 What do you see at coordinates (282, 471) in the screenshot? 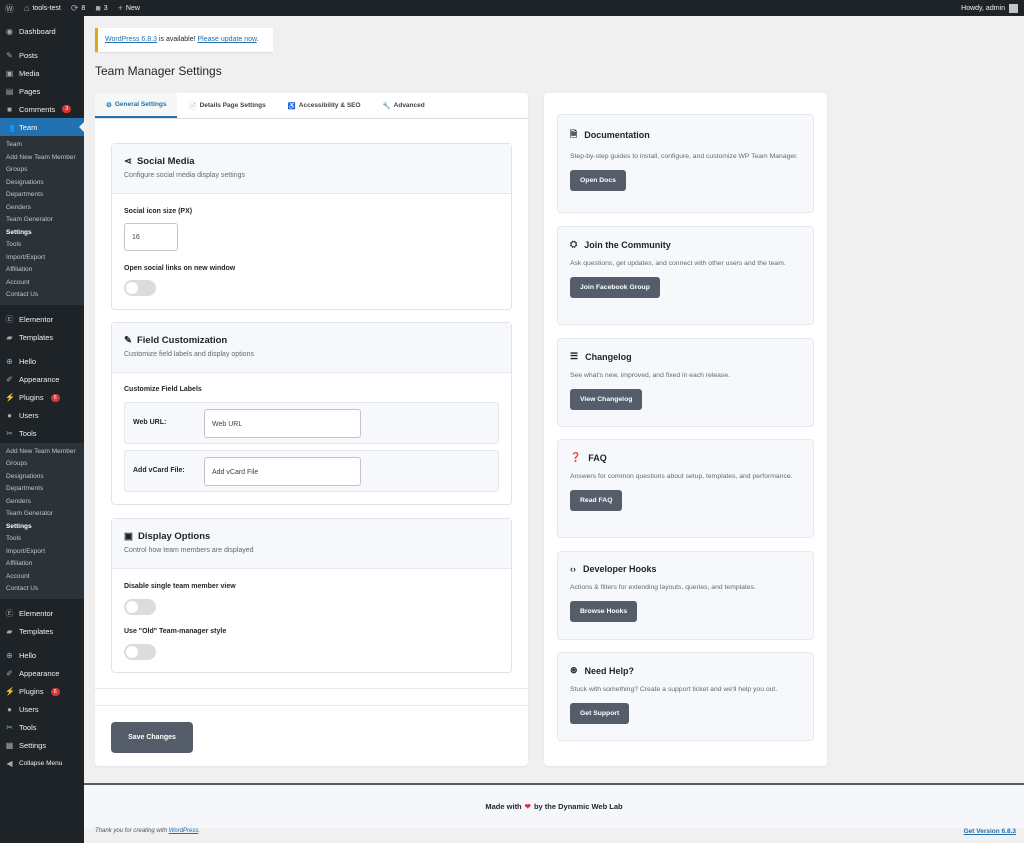
I see `vcard-input: Add vCard File` at bounding box center [282, 471].